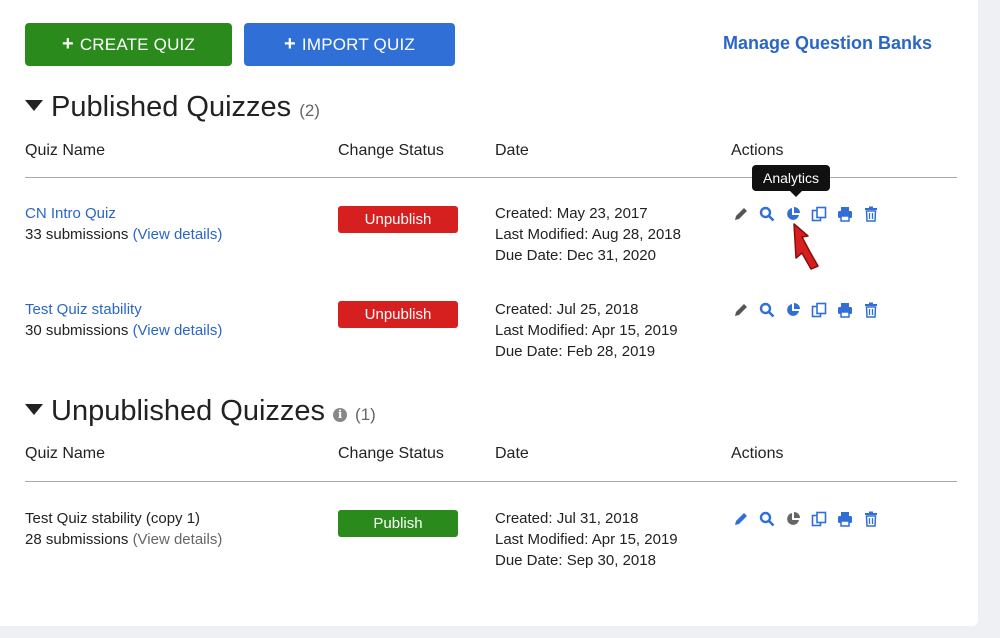  What do you see at coordinates (567, 518) in the screenshot?
I see `created-date: Created: Jul 31, 2018` at bounding box center [567, 518].